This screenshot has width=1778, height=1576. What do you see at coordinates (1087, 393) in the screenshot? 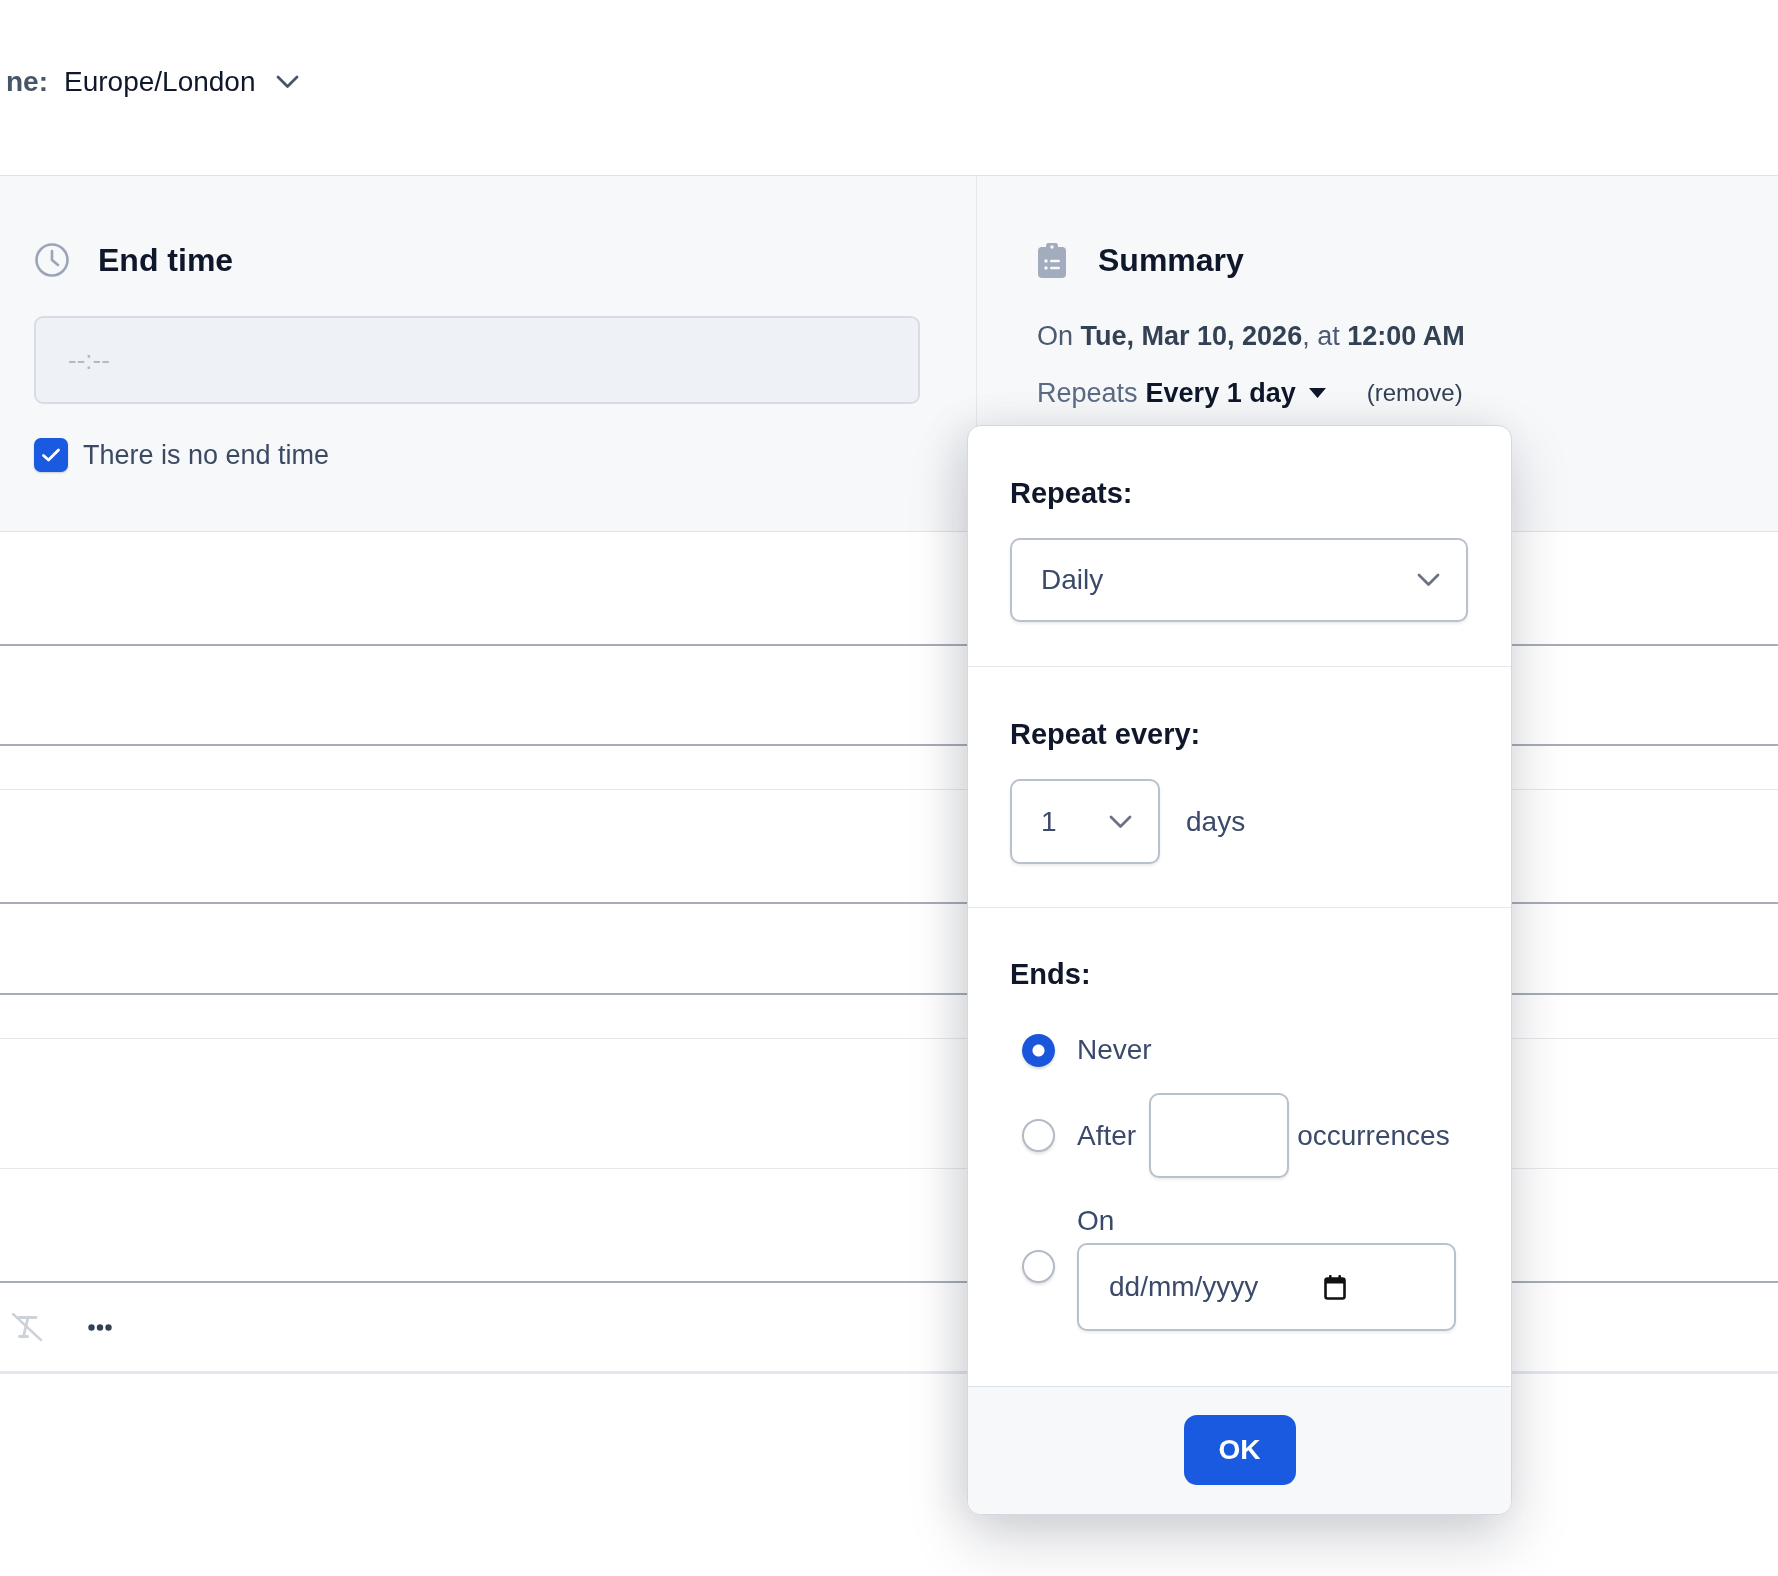
I see `repeats-label: Repeats` at bounding box center [1087, 393].